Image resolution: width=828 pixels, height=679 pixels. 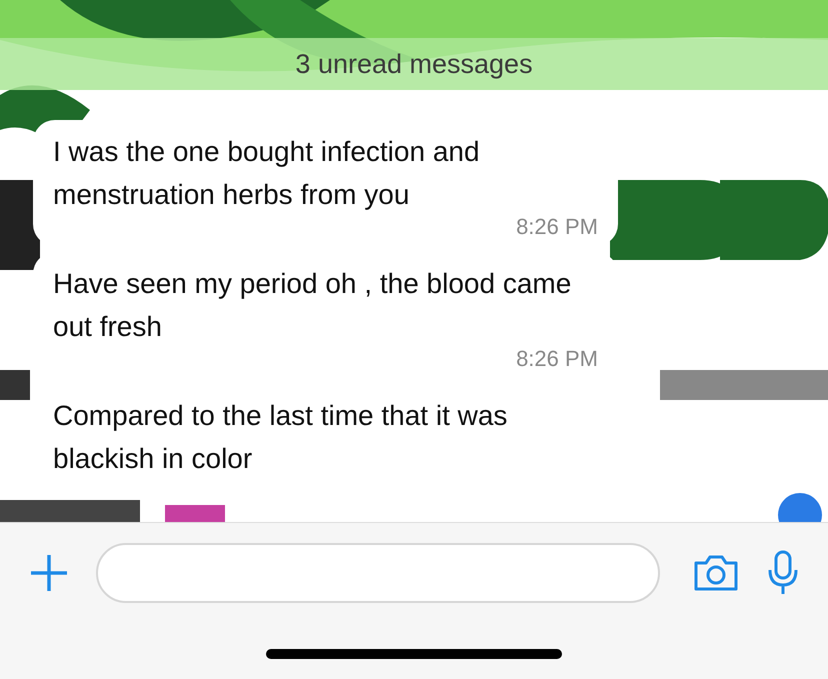 What do you see at coordinates (716, 573) in the screenshot?
I see `camera-icon` at bounding box center [716, 573].